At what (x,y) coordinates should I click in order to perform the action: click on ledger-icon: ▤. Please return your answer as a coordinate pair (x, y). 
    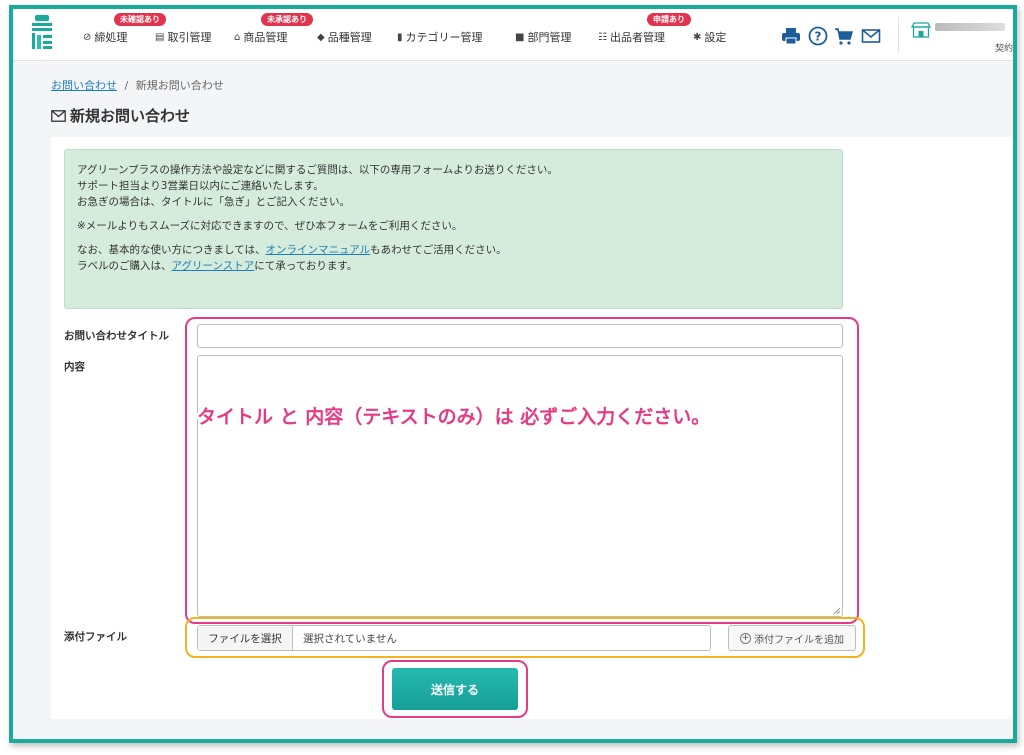
    Looking at the image, I should click on (160, 37).